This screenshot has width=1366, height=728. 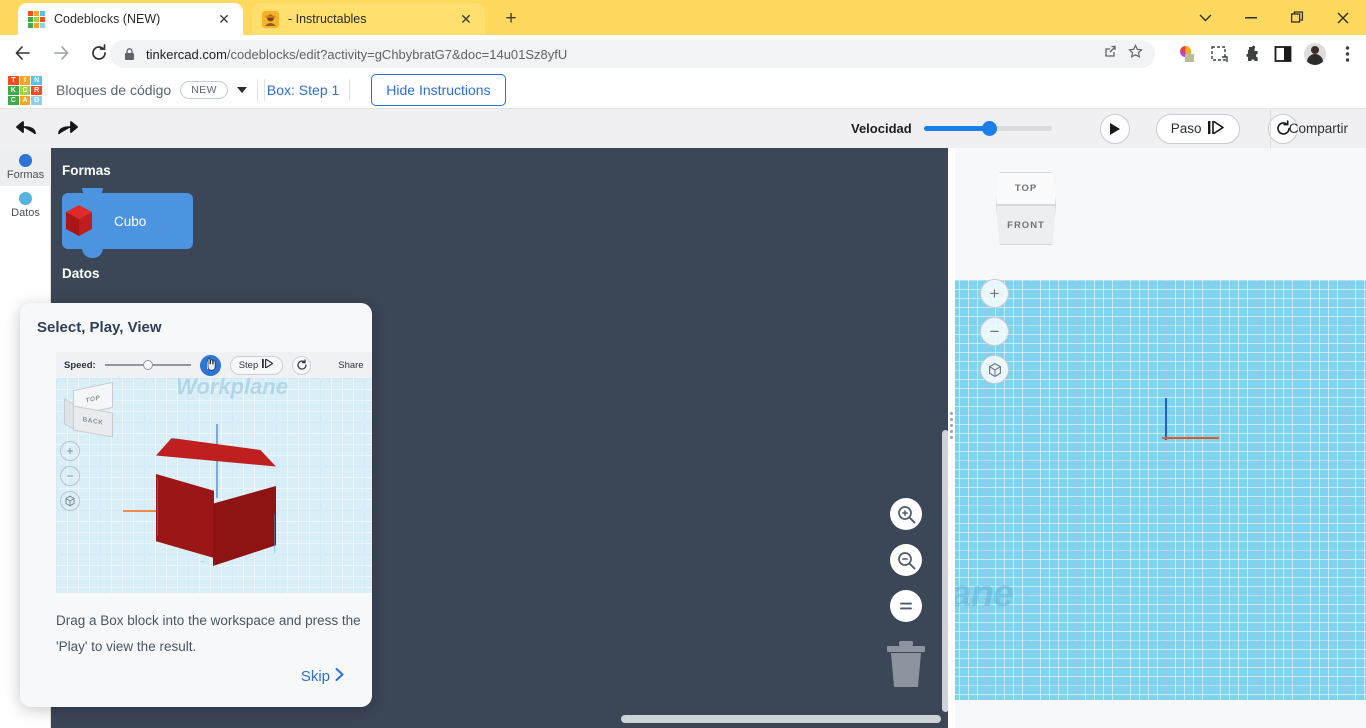 I want to click on redo-icon, so click(x=68, y=129).